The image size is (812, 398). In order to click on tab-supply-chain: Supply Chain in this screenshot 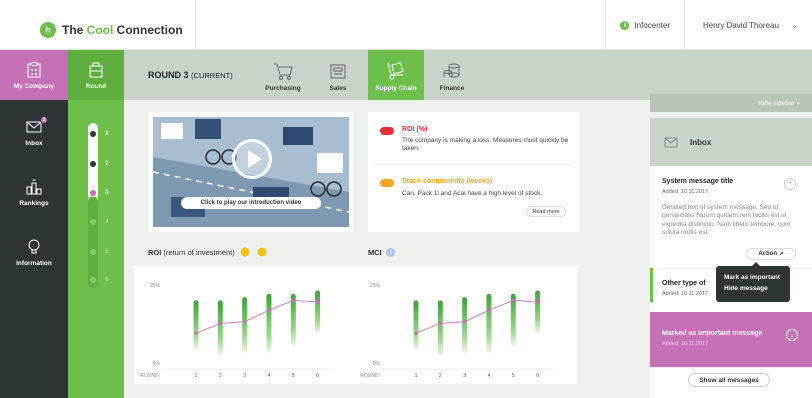, I will do `click(396, 75)`.